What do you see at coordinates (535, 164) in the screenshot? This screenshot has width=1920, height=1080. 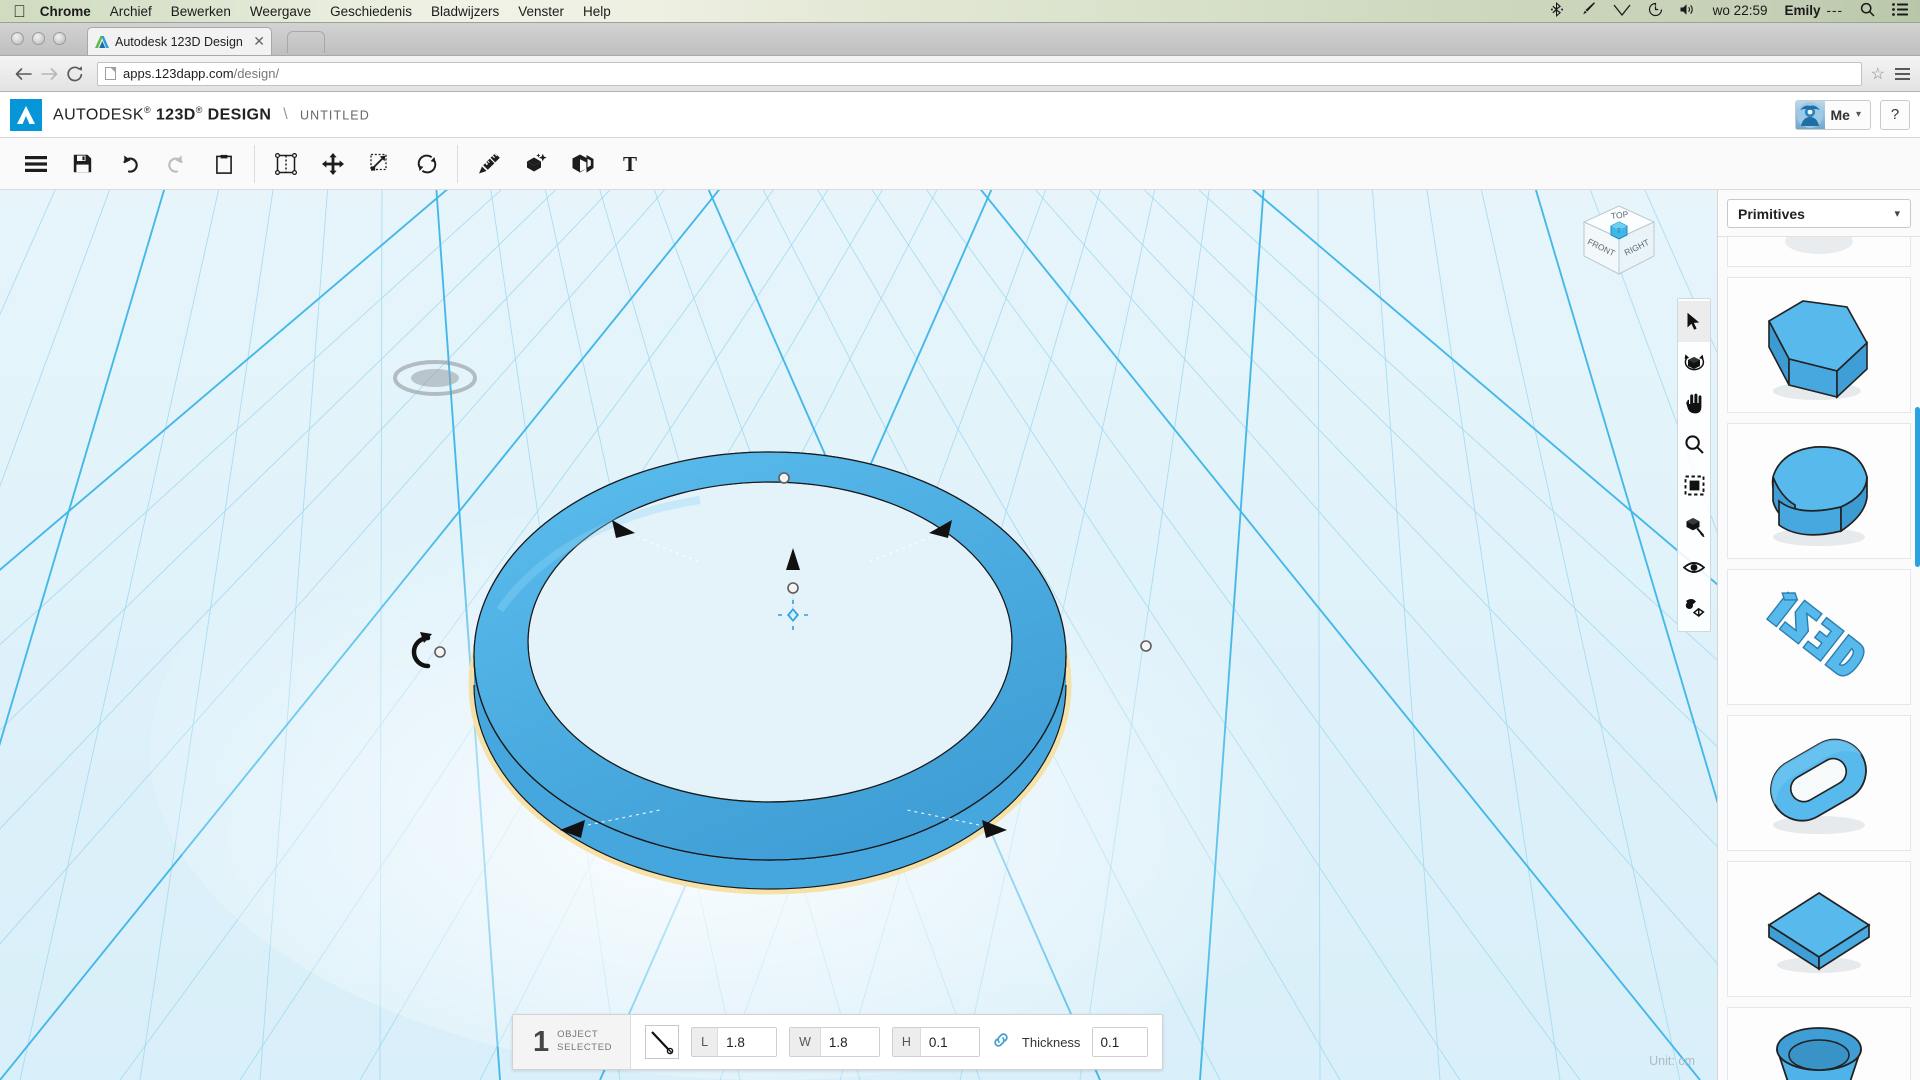 I see `construct-button` at bounding box center [535, 164].